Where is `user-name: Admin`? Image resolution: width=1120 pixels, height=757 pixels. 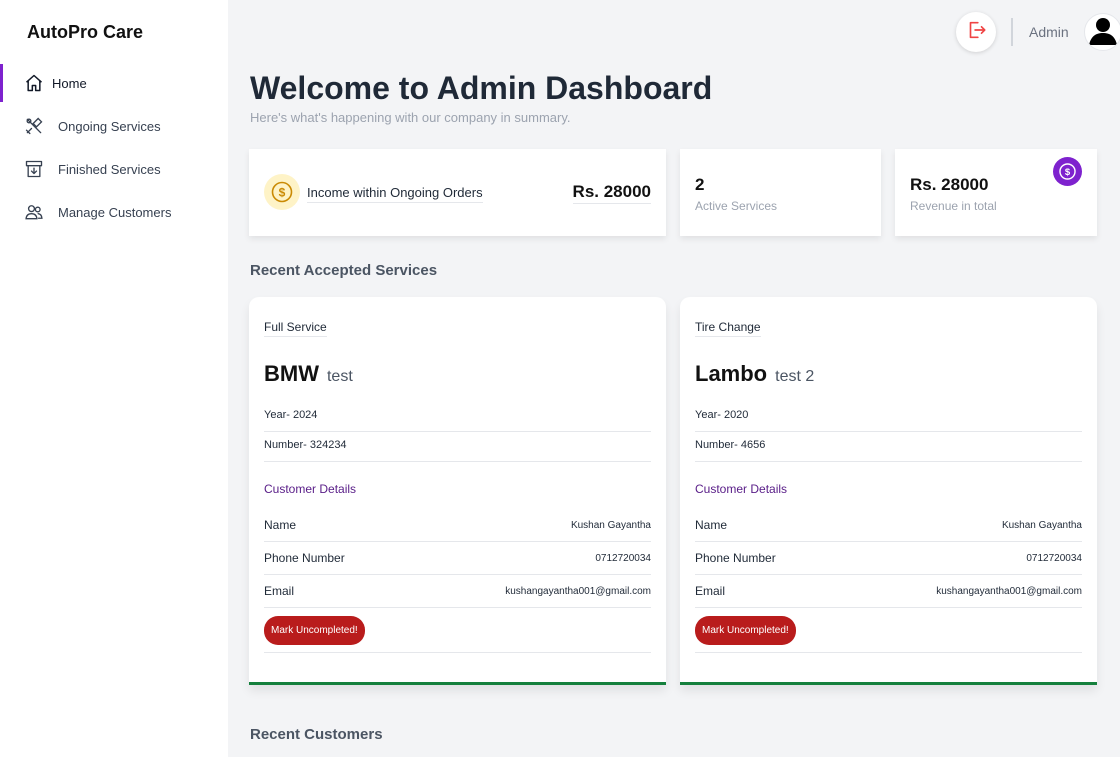
user-name: Admin is located at coordinates (1049, 32).